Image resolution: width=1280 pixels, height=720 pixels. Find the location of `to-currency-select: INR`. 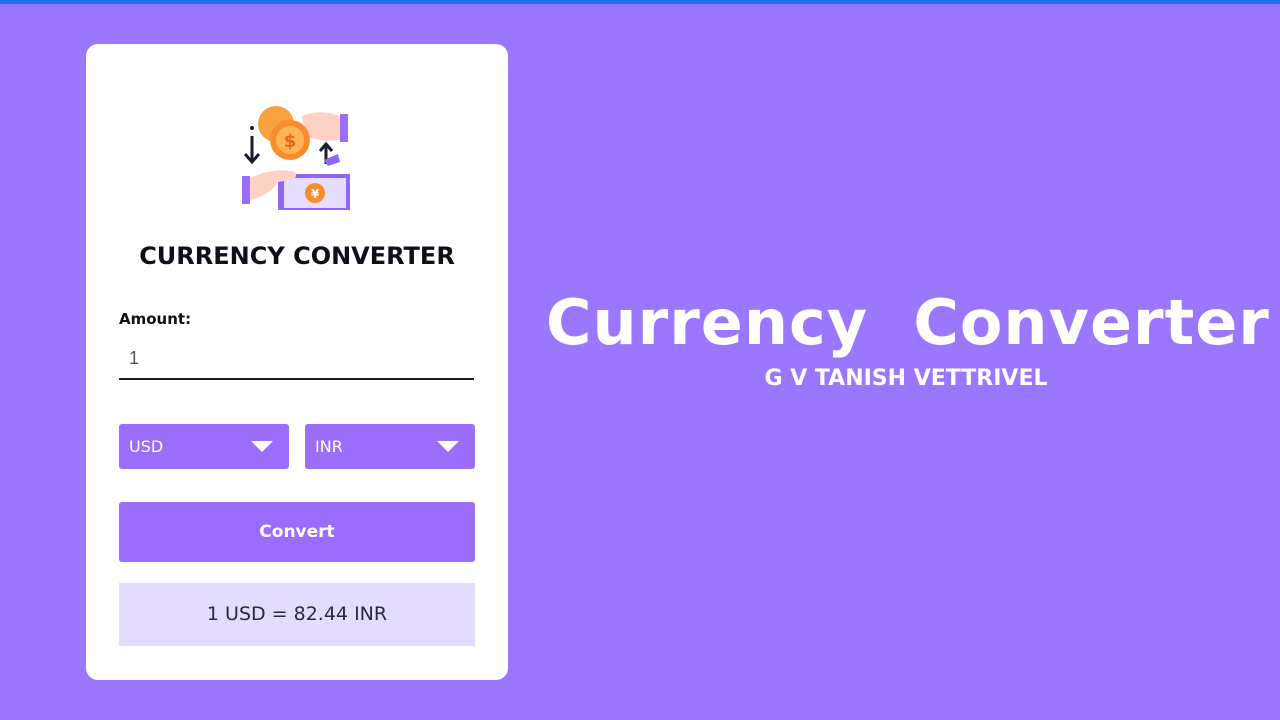

to-currency-select: INR is located at coordinates (390, 446).